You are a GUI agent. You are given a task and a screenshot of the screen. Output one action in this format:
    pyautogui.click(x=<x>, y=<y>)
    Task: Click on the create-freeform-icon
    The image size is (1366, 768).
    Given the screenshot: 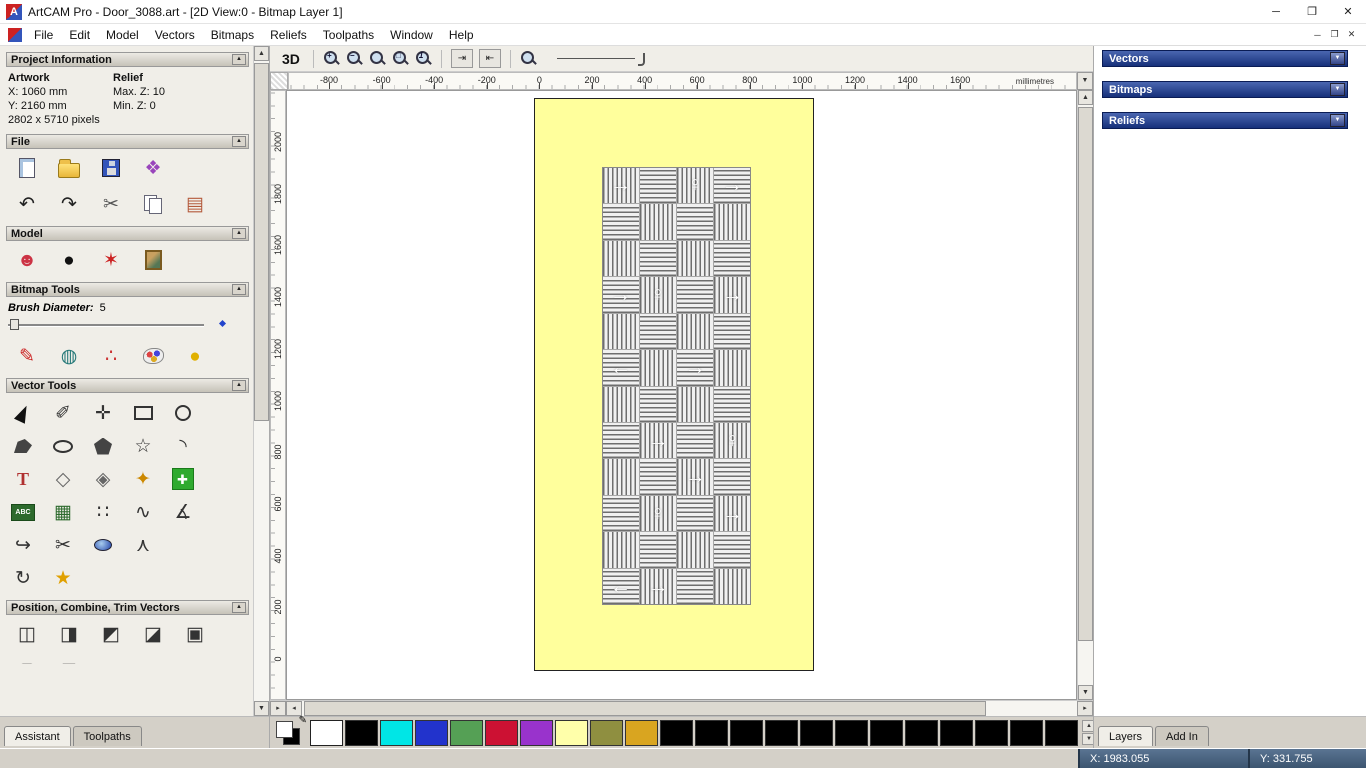 What is the action you would take?
    pyautogui.click(x=23, y=446)
    